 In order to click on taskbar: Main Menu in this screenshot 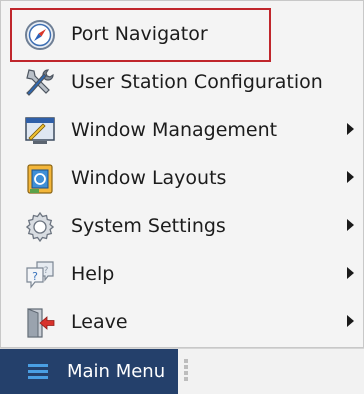, I will do `click(182, 371)`.